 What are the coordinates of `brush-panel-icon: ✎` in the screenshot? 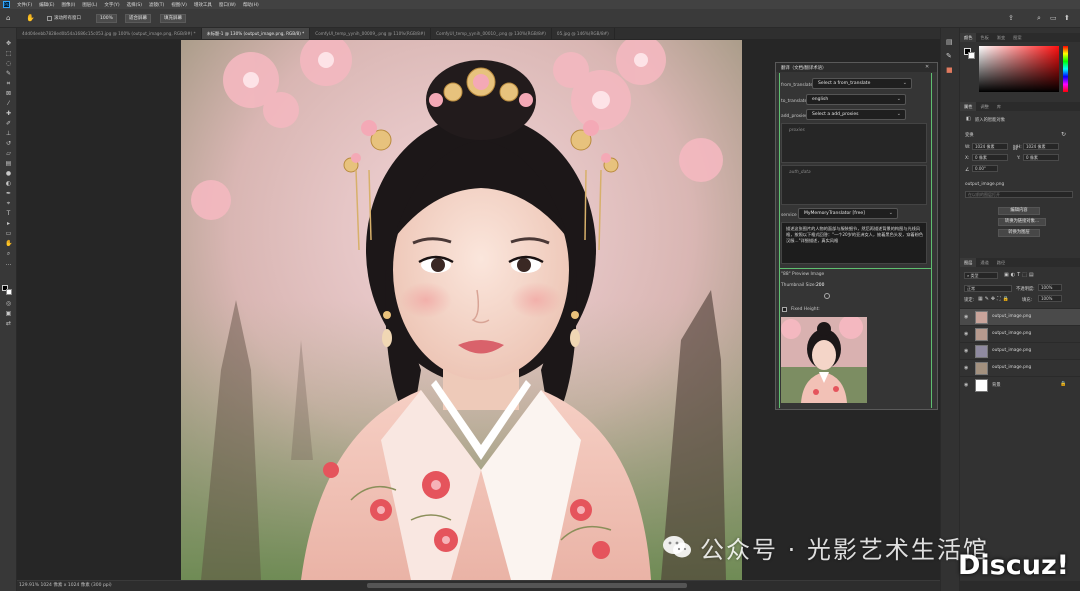 It's located at (949, 56).